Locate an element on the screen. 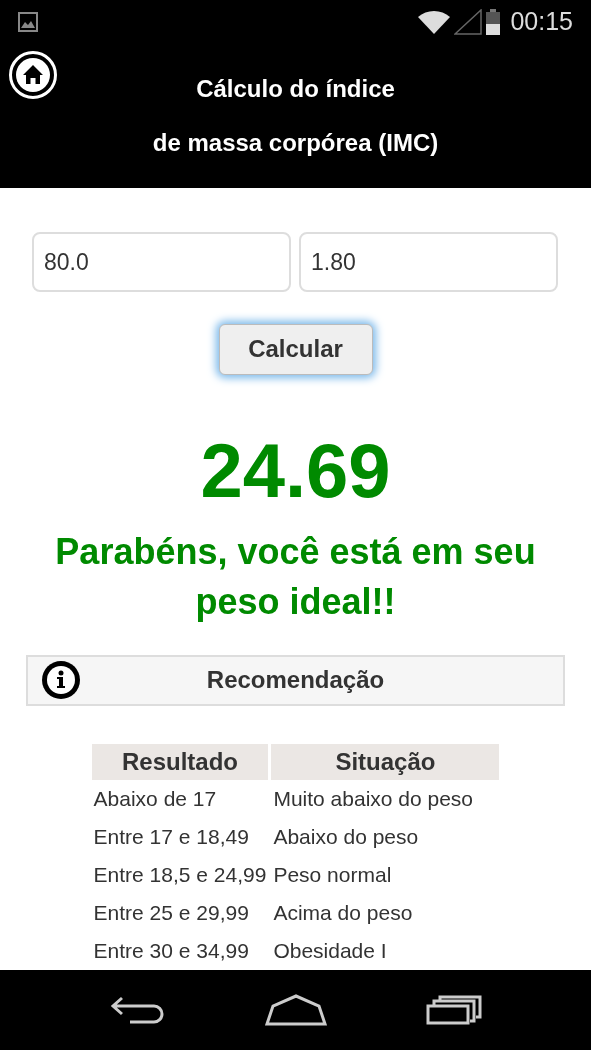  signal-icon is located at coordinates (468, 22).